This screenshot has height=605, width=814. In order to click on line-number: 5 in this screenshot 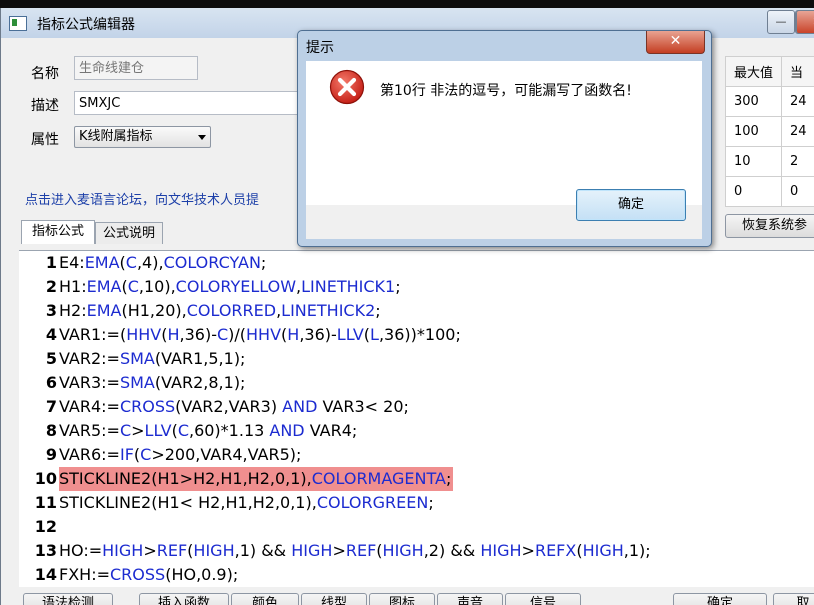, I will do `click(51, 358)`.